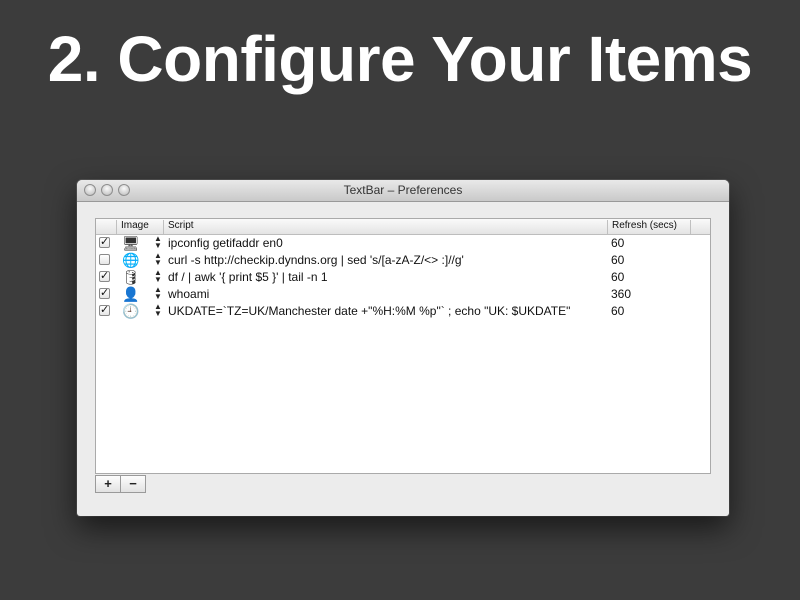 The width and height of the screenshot is (800, 600). What do you see at coordinates (133, 484) in the screenshot?
I see `remove-item-button: −` at bounding box center [133, 484].